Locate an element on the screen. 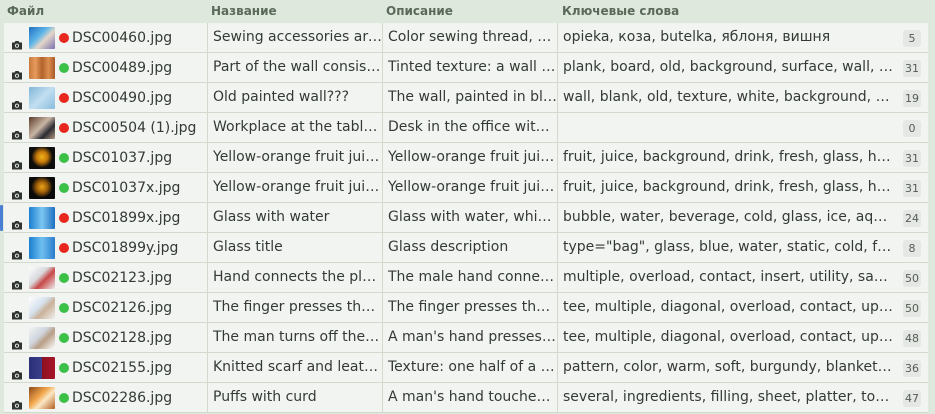 The width and height of the screenshot is (935, 414). file-cell: DSC00504 (1).jpg is located at coordinates (105, 127).